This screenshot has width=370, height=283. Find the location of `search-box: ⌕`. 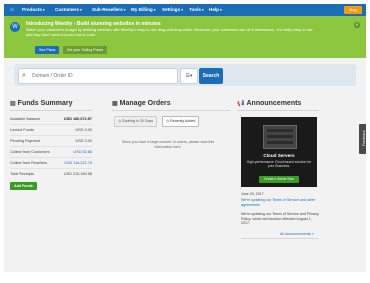

search-box: ⌕ is located at coordinates (98, 76).